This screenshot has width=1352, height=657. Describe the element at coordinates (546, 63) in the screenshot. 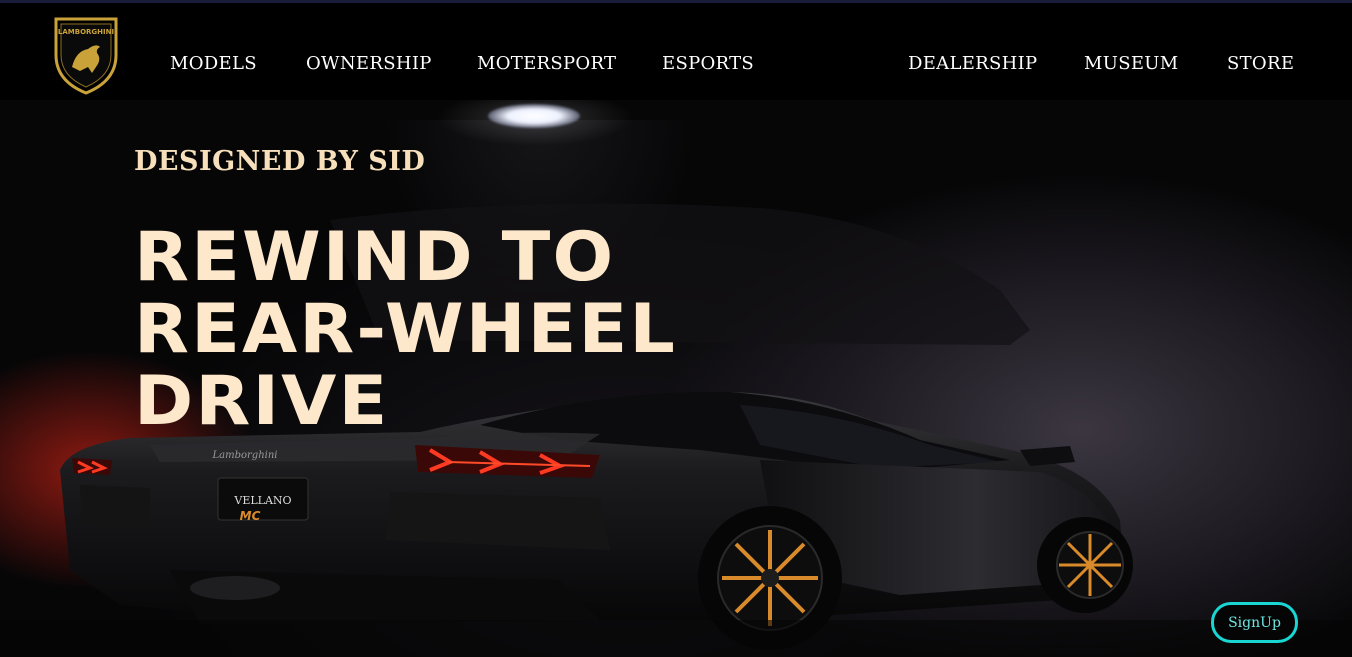

I see `nav-item-motersport: MOTERSPORT` at that location.